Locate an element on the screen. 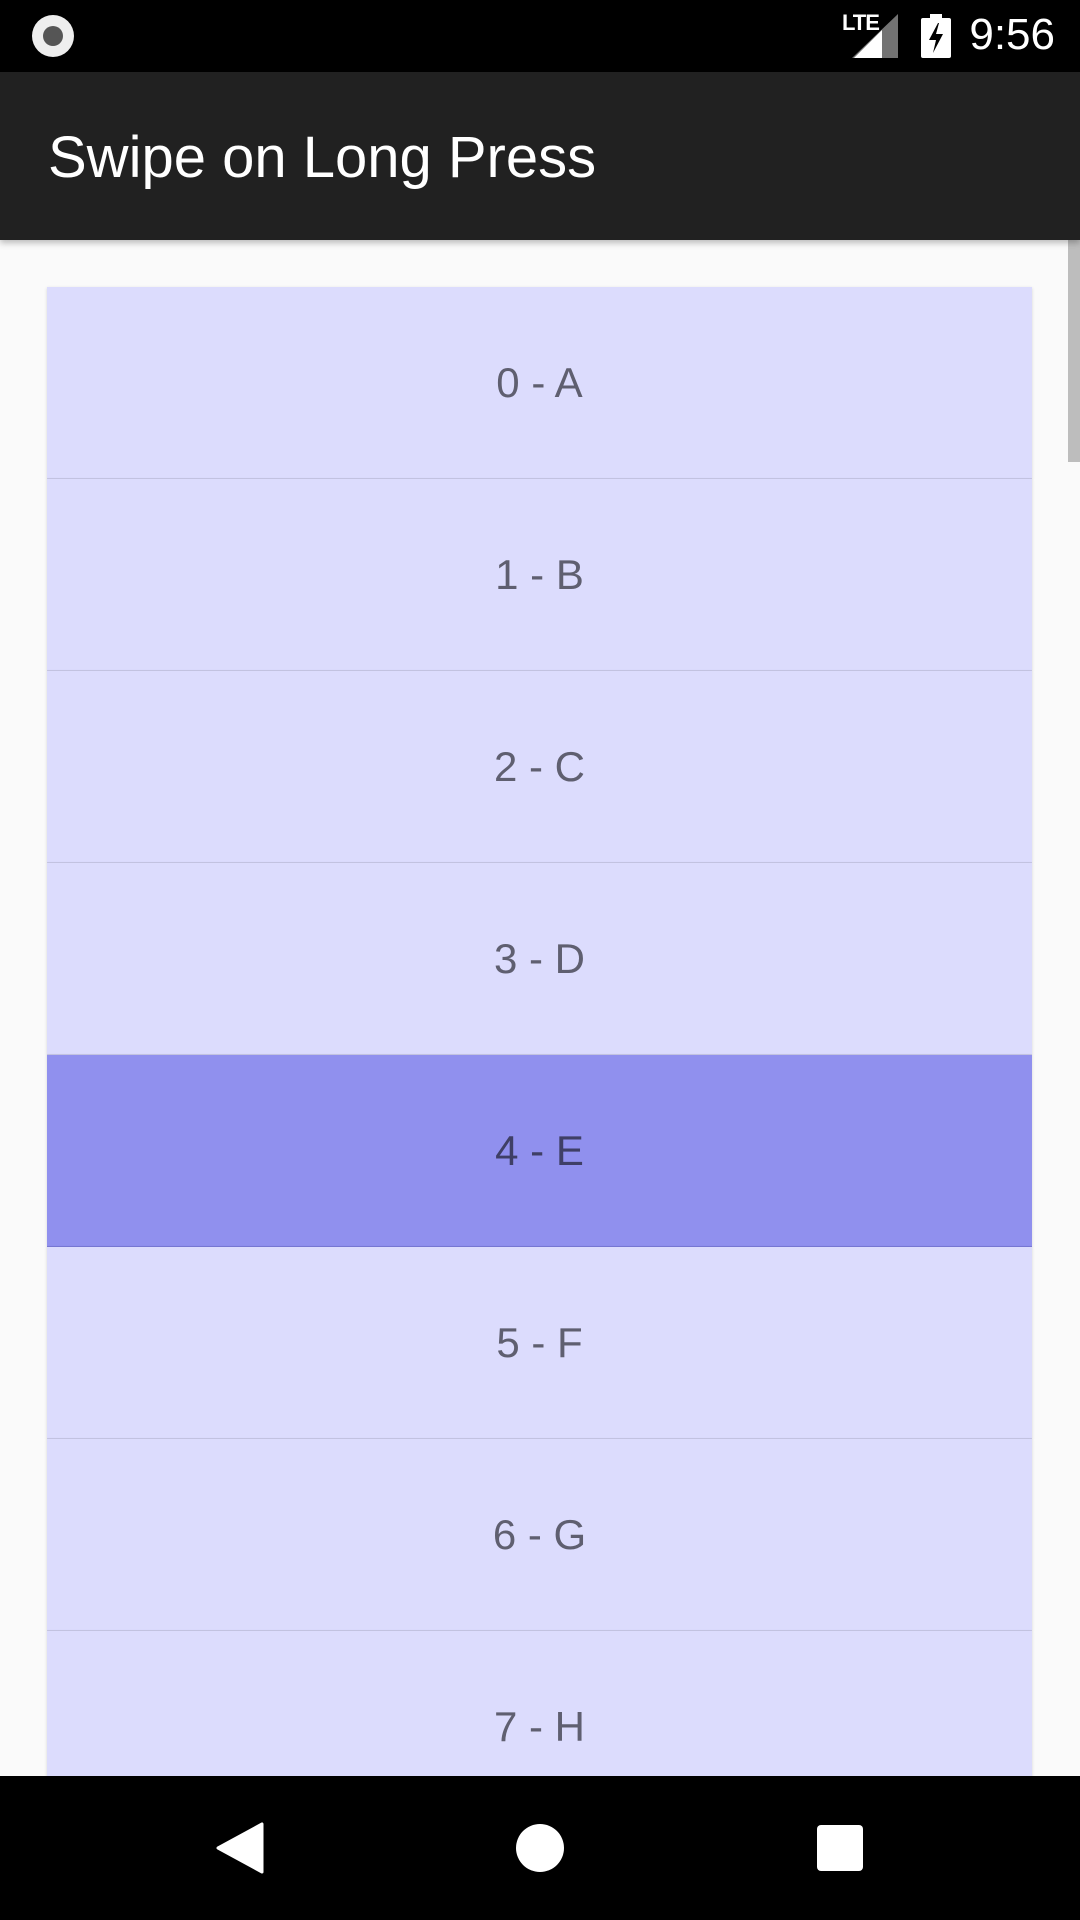 Image resolution: width=1080 pixels, height=1920 pixels. list-item-label: 1 - B is located at coordinates (539, 574).